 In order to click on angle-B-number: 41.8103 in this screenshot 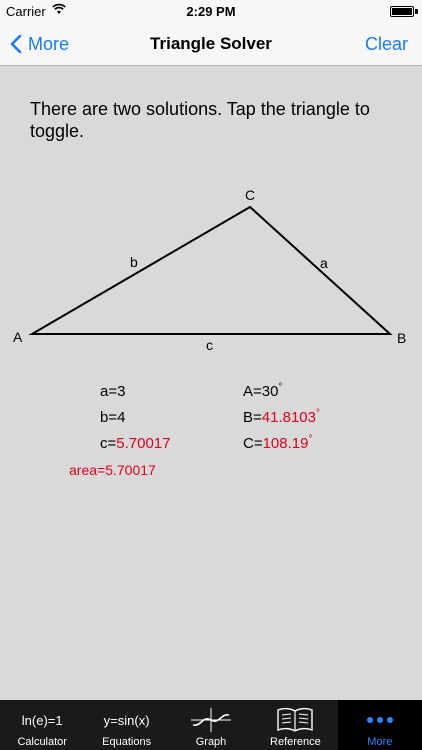, I will do `click(288, 417)`.